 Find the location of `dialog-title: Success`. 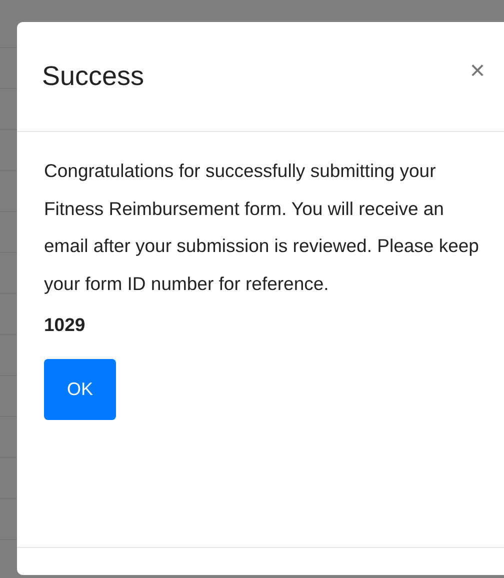

dialog-title: Success is located at coordinates (93, 76).